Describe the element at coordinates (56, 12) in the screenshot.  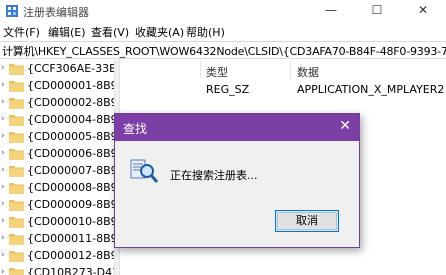
I see `window-title: 注册表编辑器` at that location.